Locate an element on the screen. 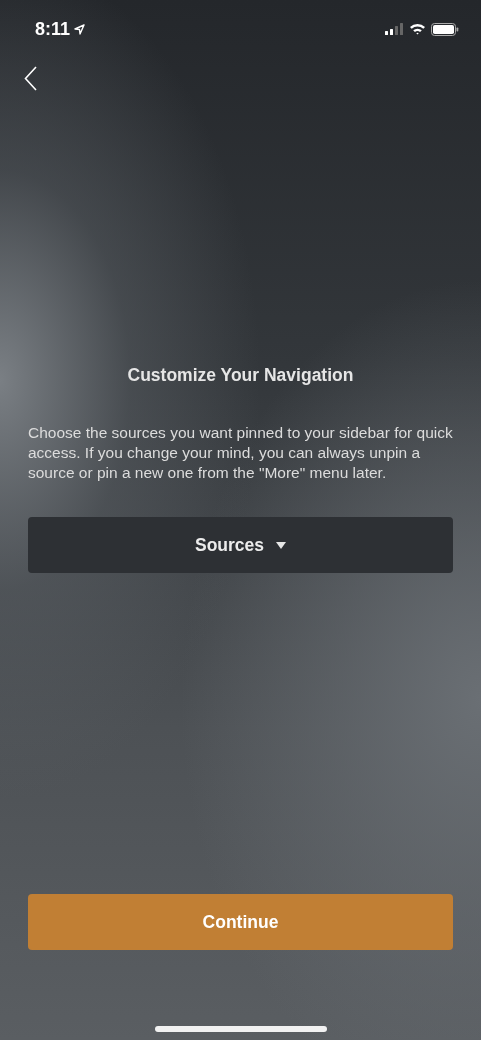 This screenshot has width=481, height=1040. back-icon is located at coordinates (31, 78).